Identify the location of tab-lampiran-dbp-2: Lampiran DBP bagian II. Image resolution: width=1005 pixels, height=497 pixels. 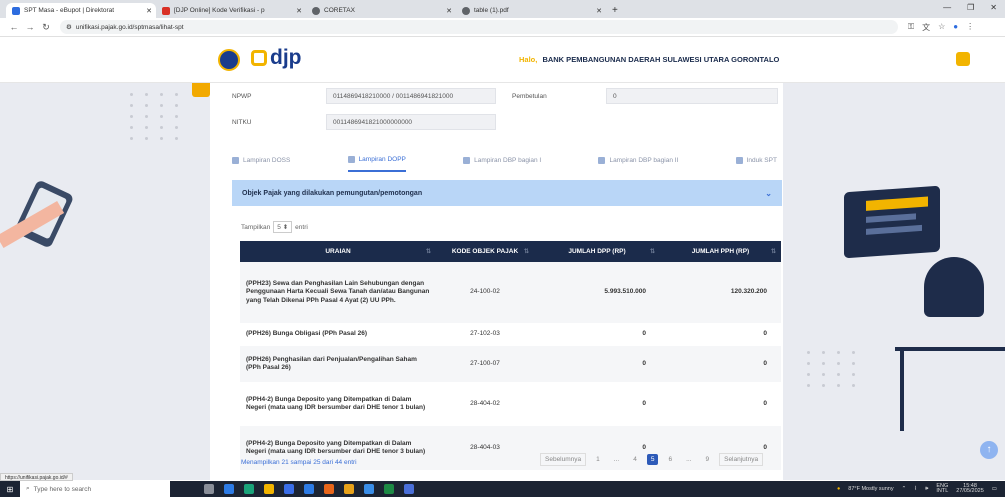
(638, 163).